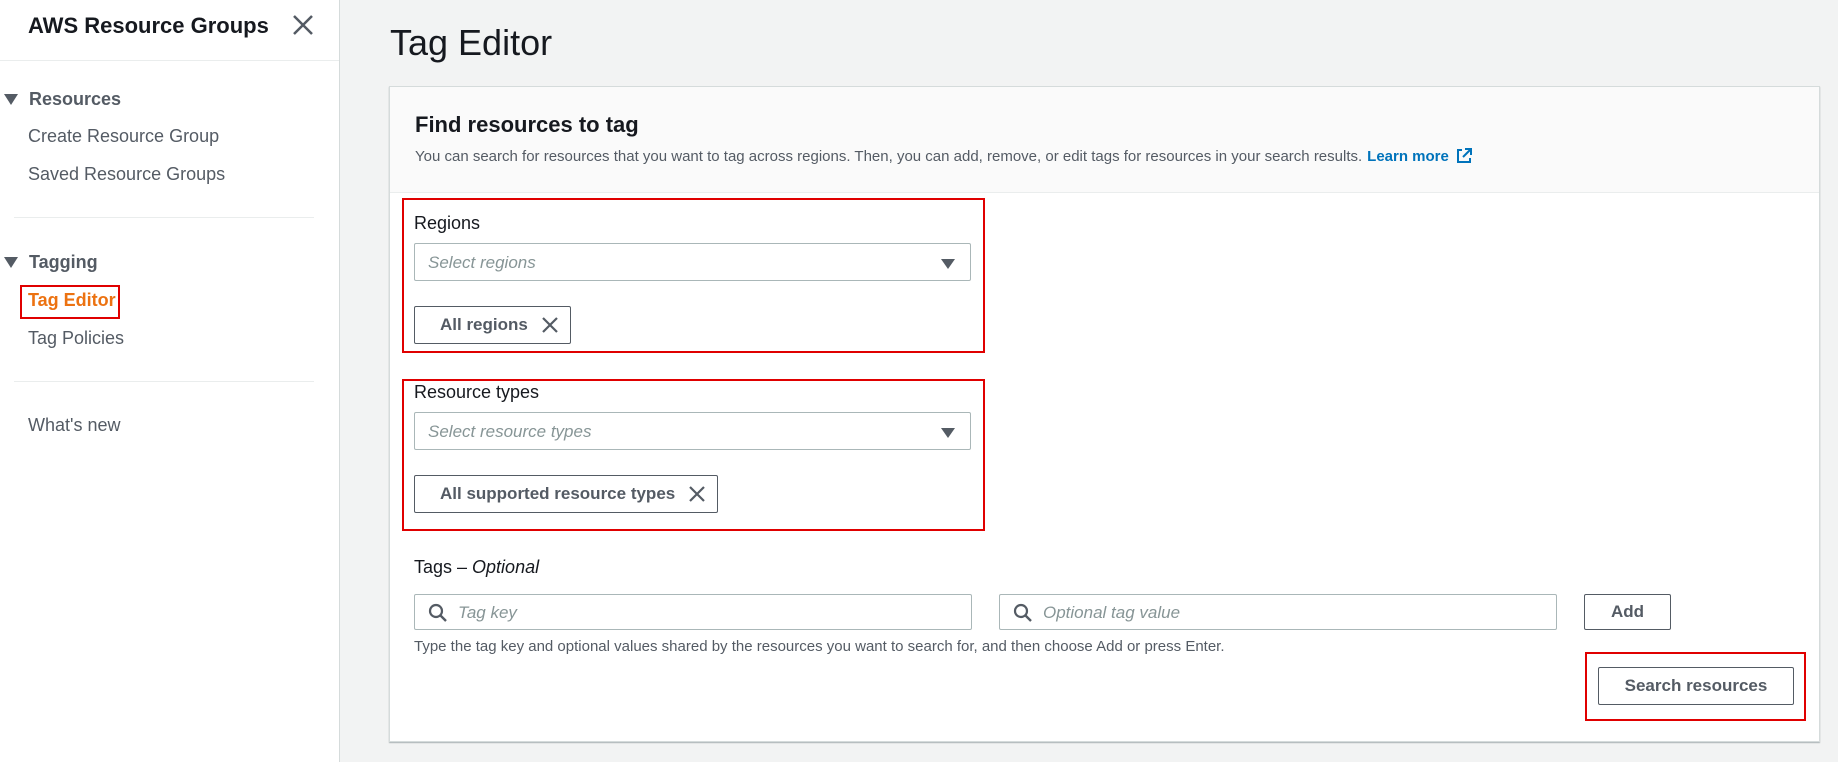 This screenshot has height=762, width=1838. What do you see at coordinates (471, 42) in the screenshot?
I see `page-title: Tag Editor` at bounding box center [471, 42].